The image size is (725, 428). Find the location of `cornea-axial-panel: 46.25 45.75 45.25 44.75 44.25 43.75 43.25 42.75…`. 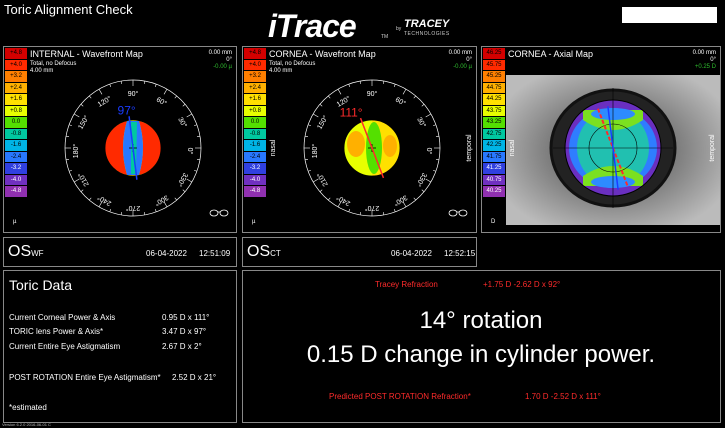

cornea-axial-panel: 46.25 45.75 45.25 44.75 44.25 43.75 43.25 42.75… is located at coordinates (601, 139).